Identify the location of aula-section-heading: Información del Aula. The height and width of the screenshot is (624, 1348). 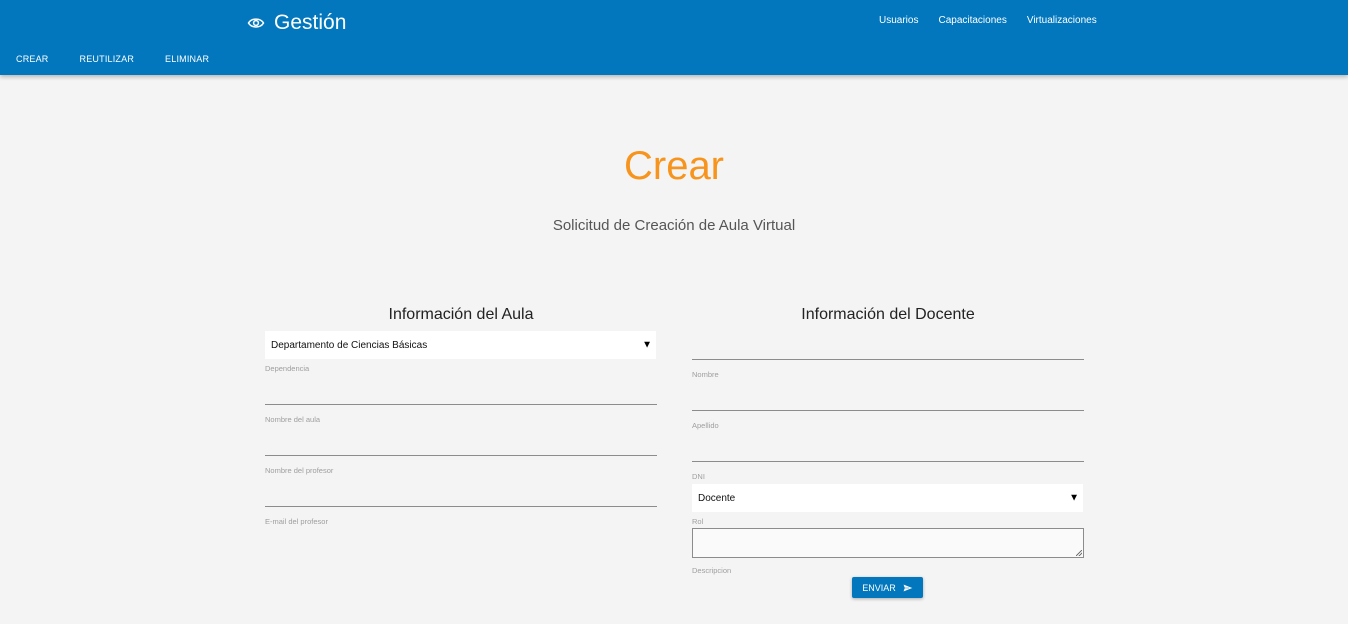
(461, 314).